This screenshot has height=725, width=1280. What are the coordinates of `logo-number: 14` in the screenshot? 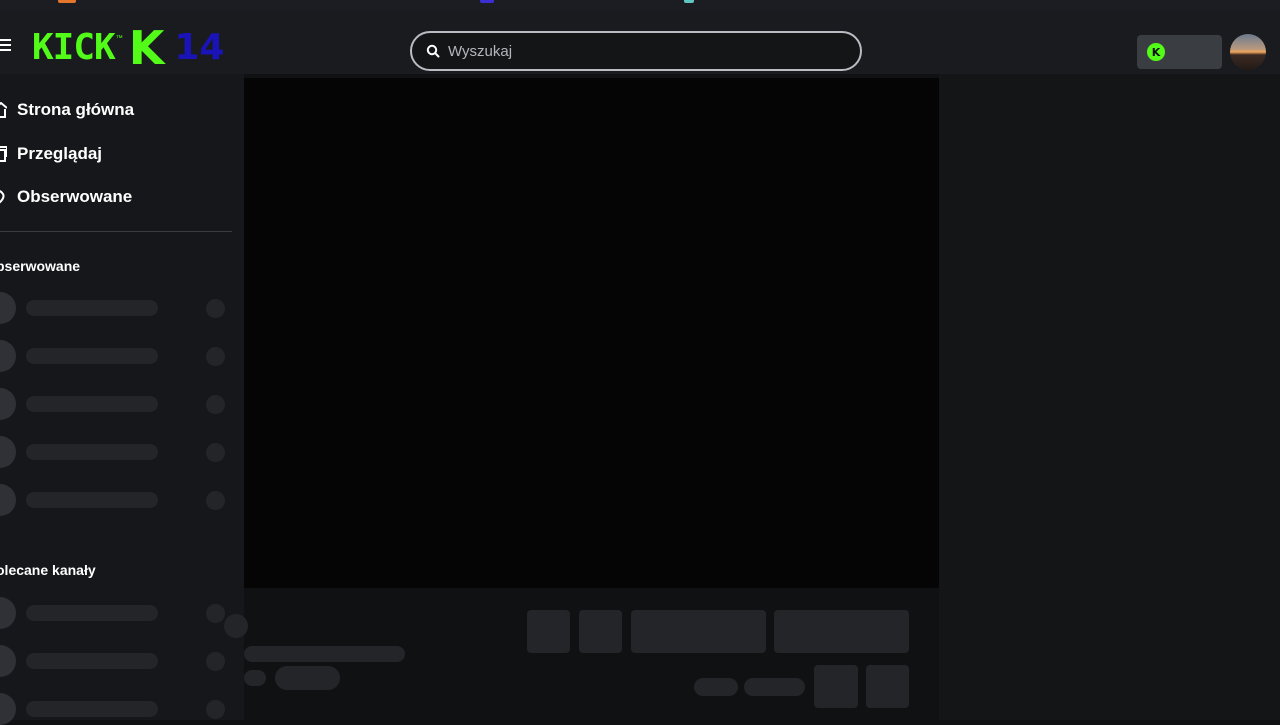 It's located at (199, 47).